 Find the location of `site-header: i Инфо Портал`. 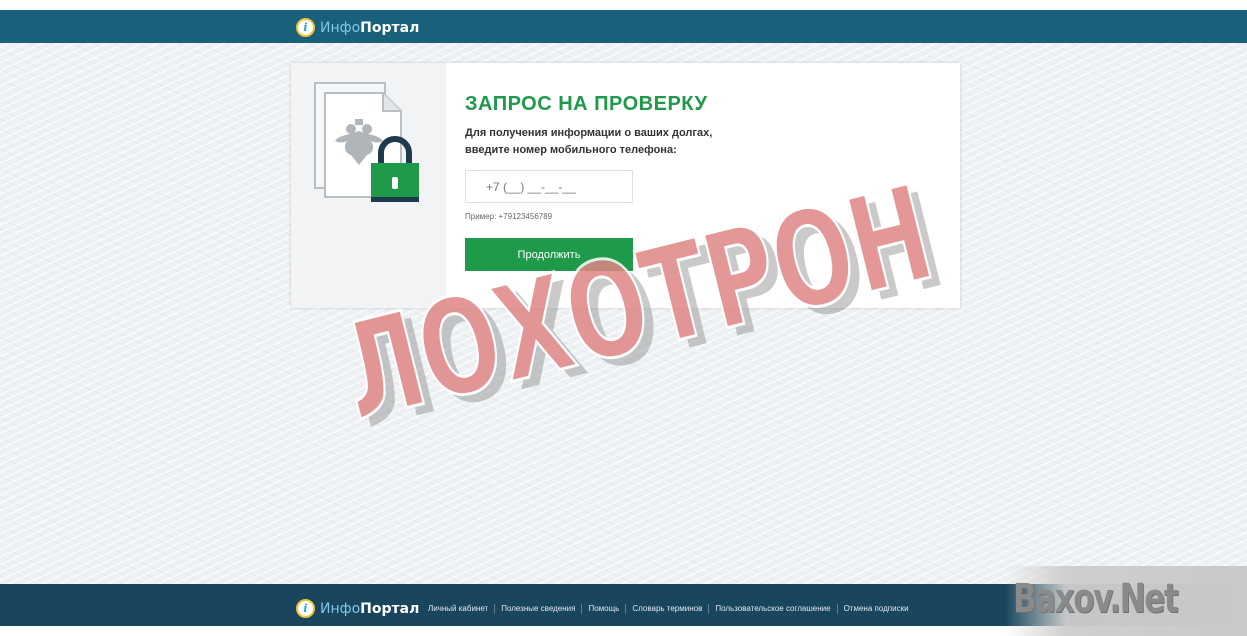

site-header: i Инфо Портал is located at coordinates (623, 26).